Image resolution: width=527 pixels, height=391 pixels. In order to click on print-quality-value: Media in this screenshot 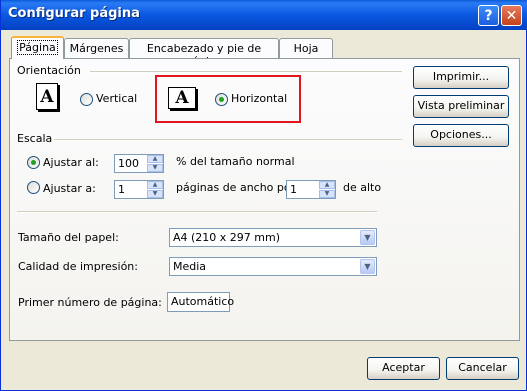, I will do `click(190, 266)`.